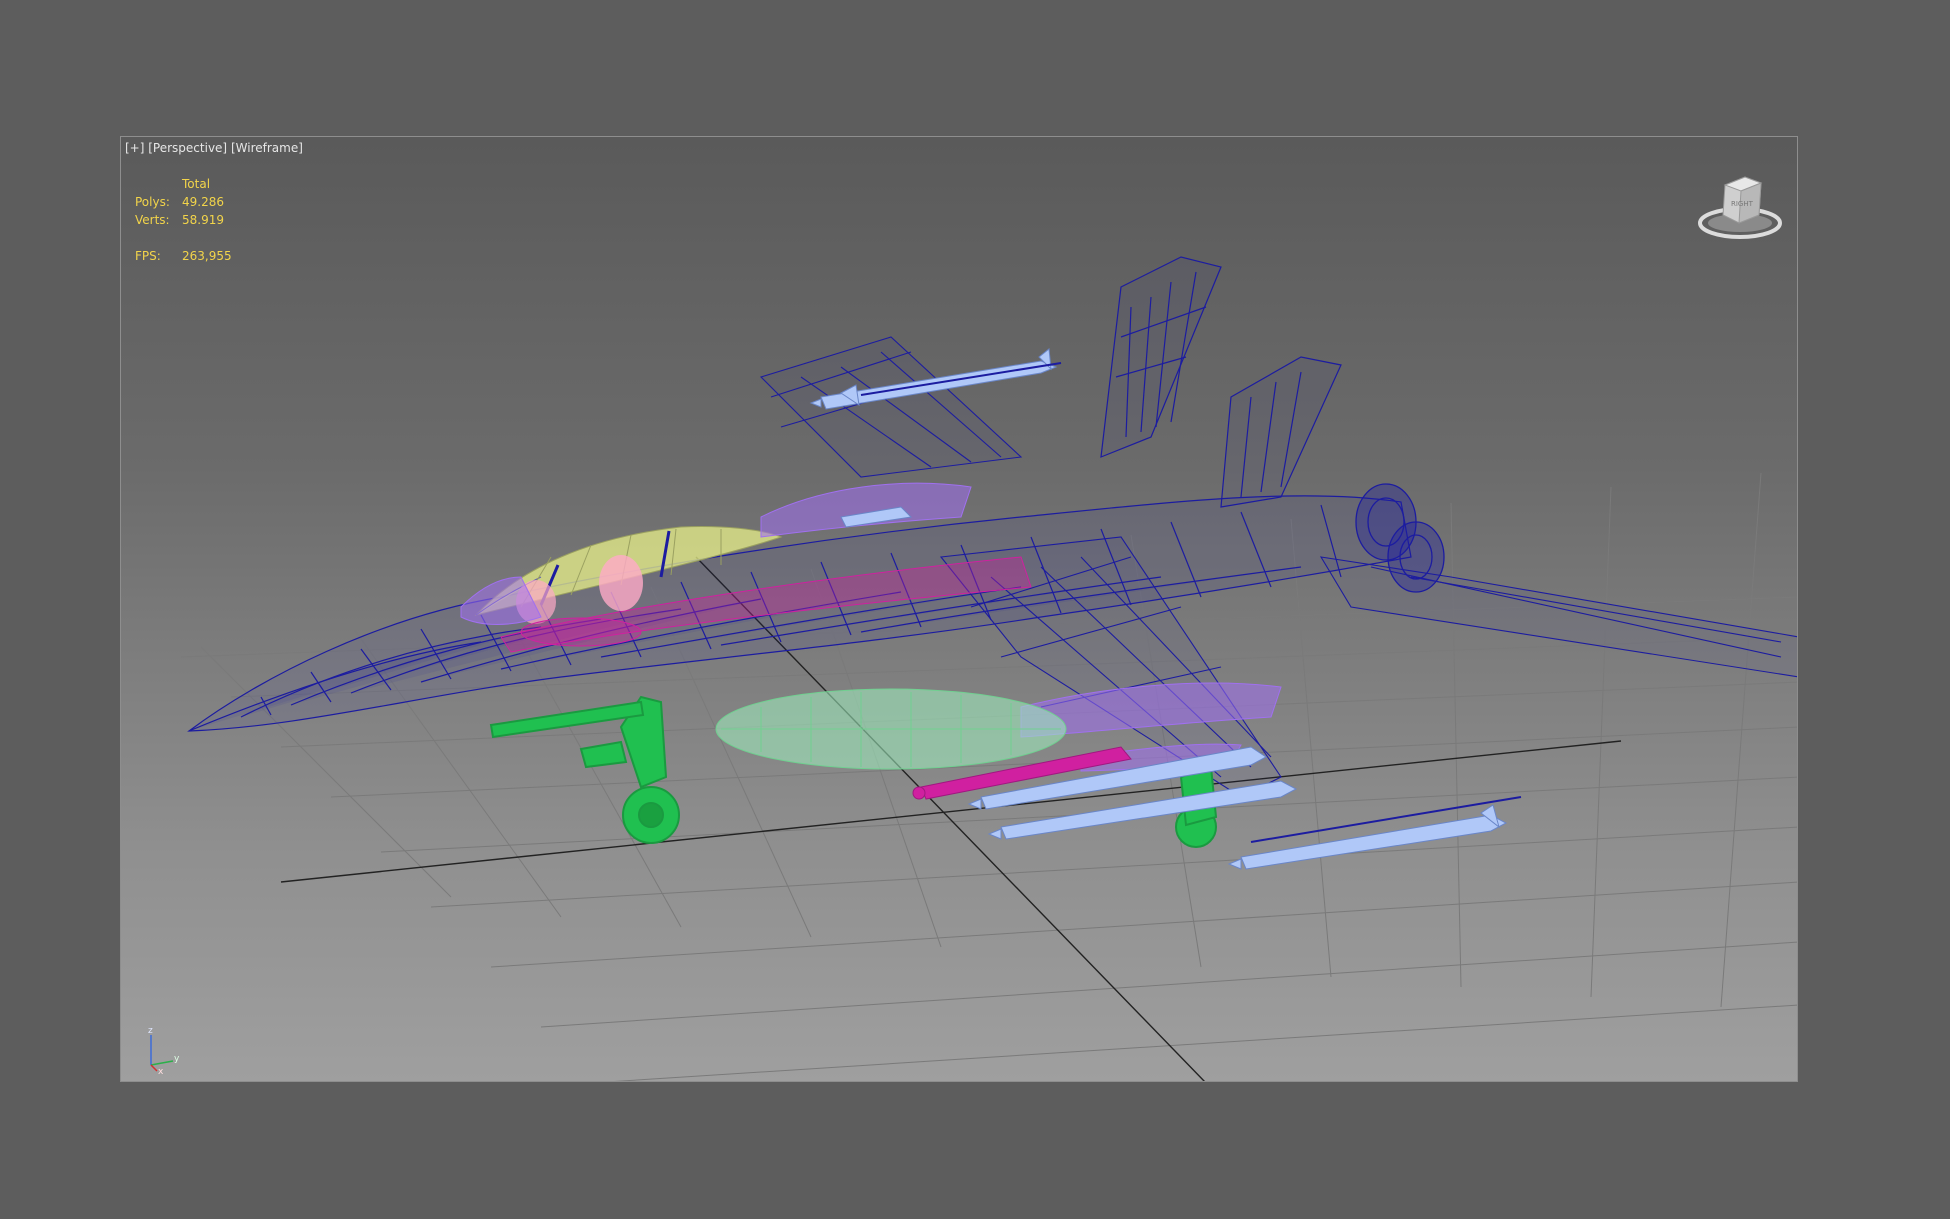  Describe the element at coordinates (177, 1059) in the screenshot. I see `axis-y-label: y` at that location.